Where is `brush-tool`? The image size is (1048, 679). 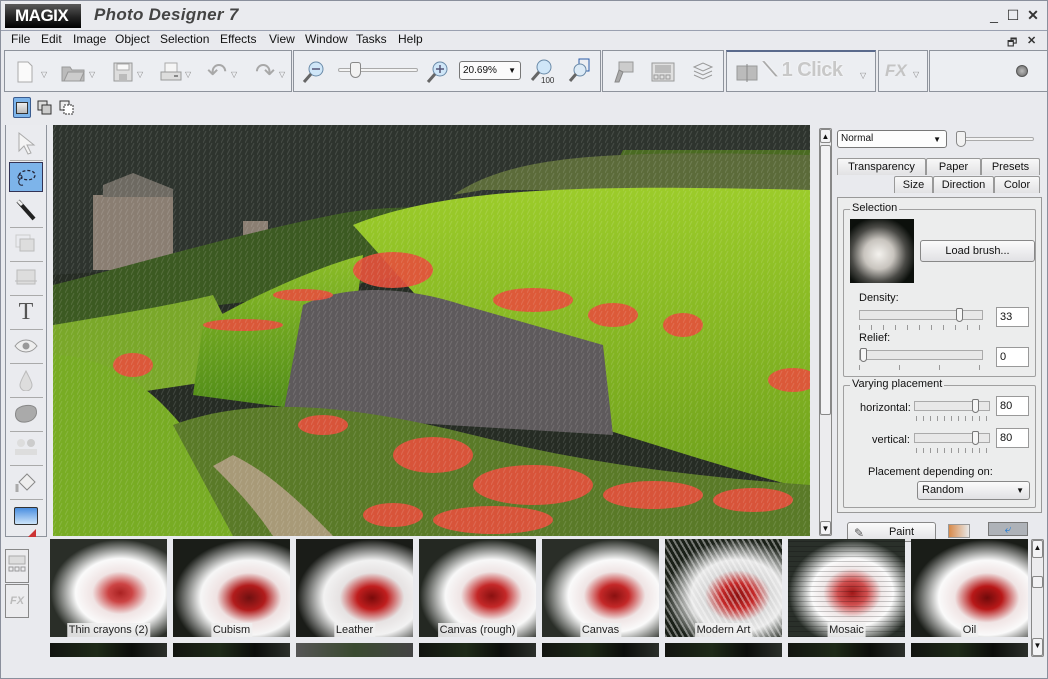
brush-tool is located at coordinates (26, 210).